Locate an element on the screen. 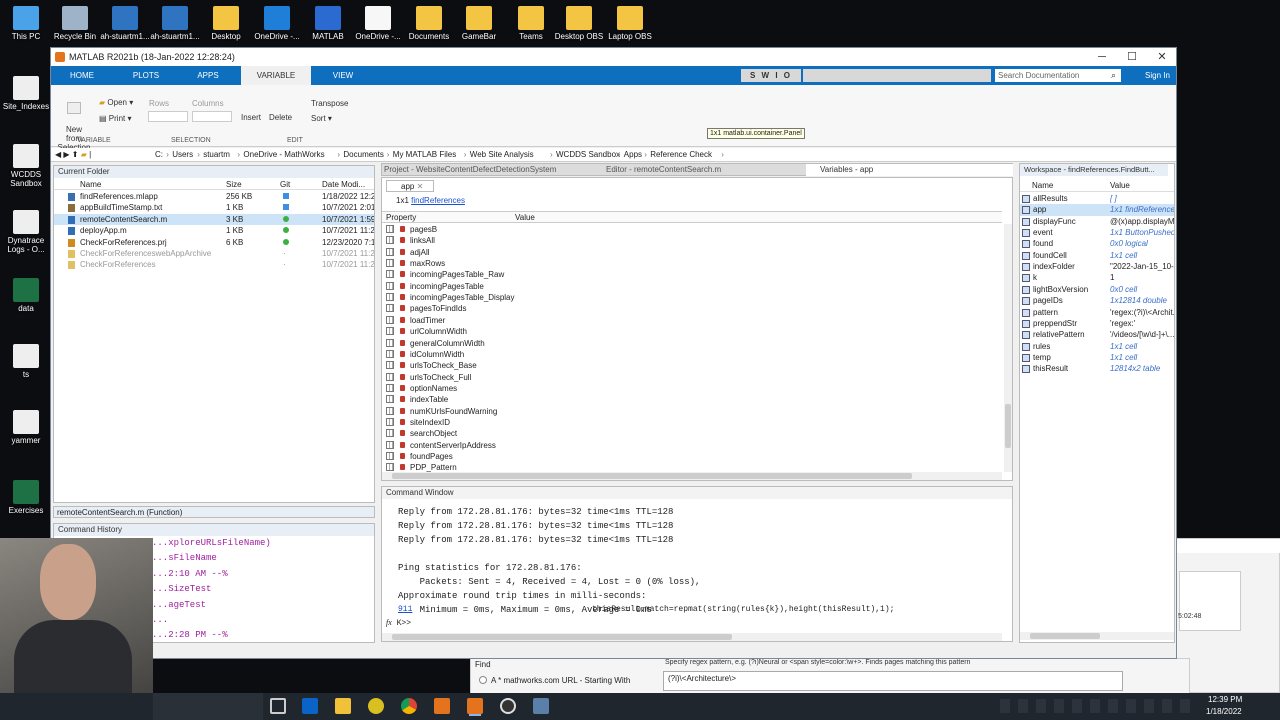 The image size is (1280, 720). property-row: idColumnWidth is located at coordinates (694, 354).